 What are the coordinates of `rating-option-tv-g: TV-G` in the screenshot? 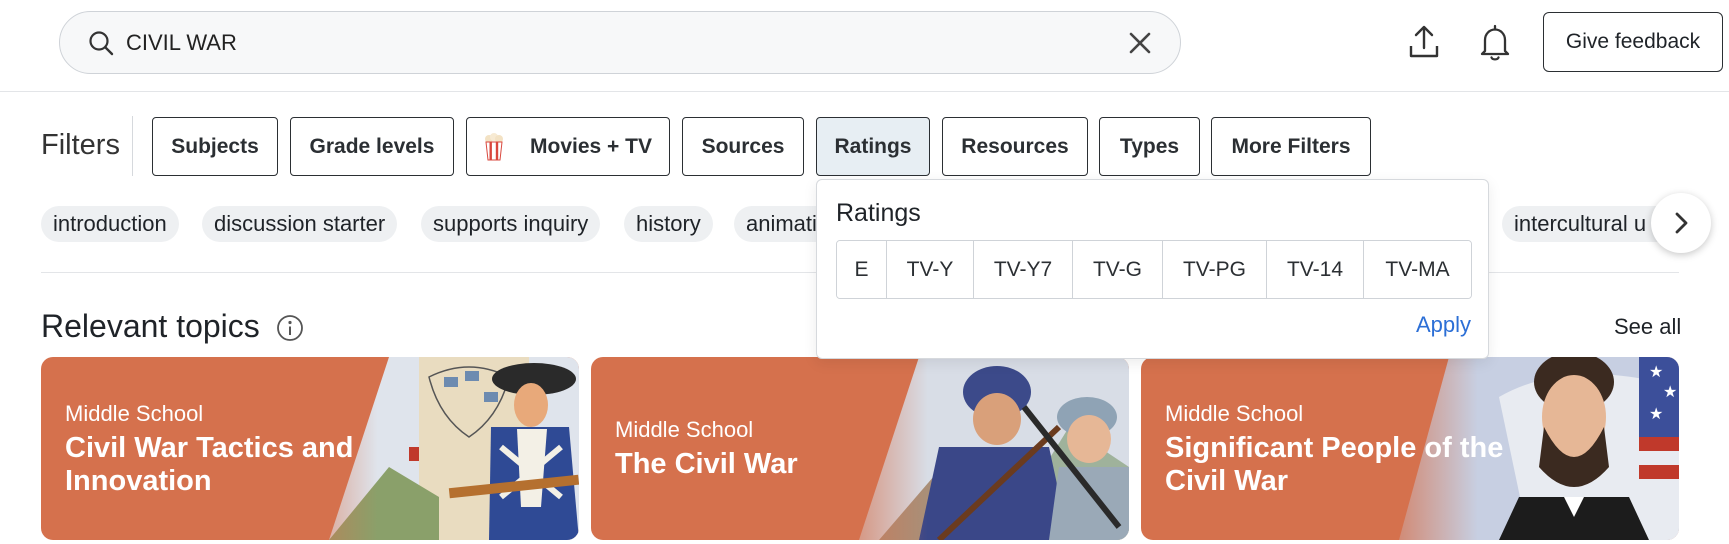 It's located at (1118, 269).